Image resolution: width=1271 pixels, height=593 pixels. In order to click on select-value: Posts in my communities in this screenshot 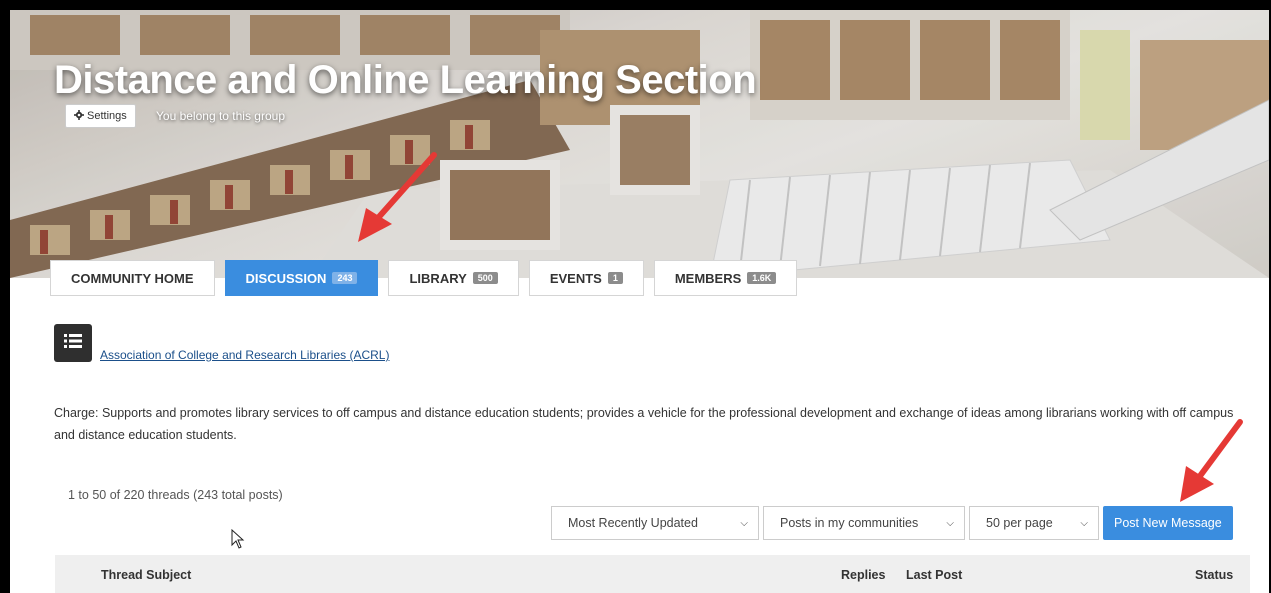, I will do `click(849, 523)`.